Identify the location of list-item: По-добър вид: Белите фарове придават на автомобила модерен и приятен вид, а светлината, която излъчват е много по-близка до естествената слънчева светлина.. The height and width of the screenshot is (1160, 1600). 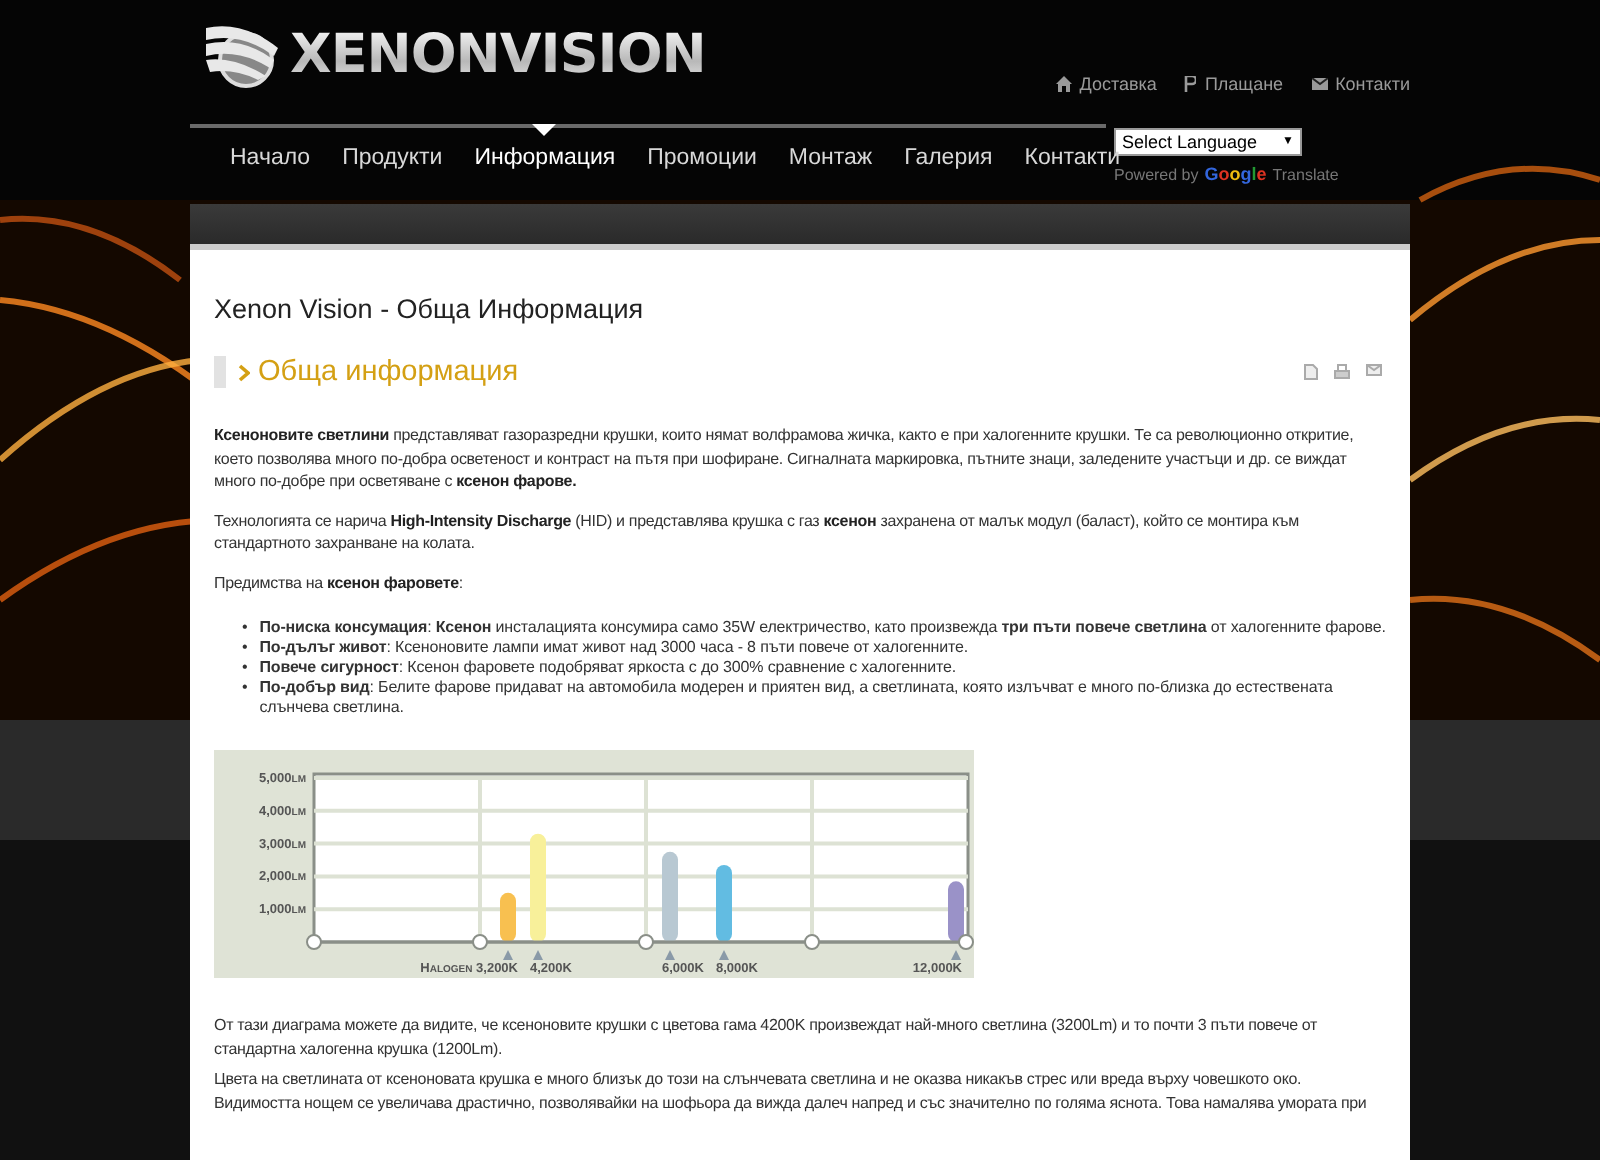
(797, 698).